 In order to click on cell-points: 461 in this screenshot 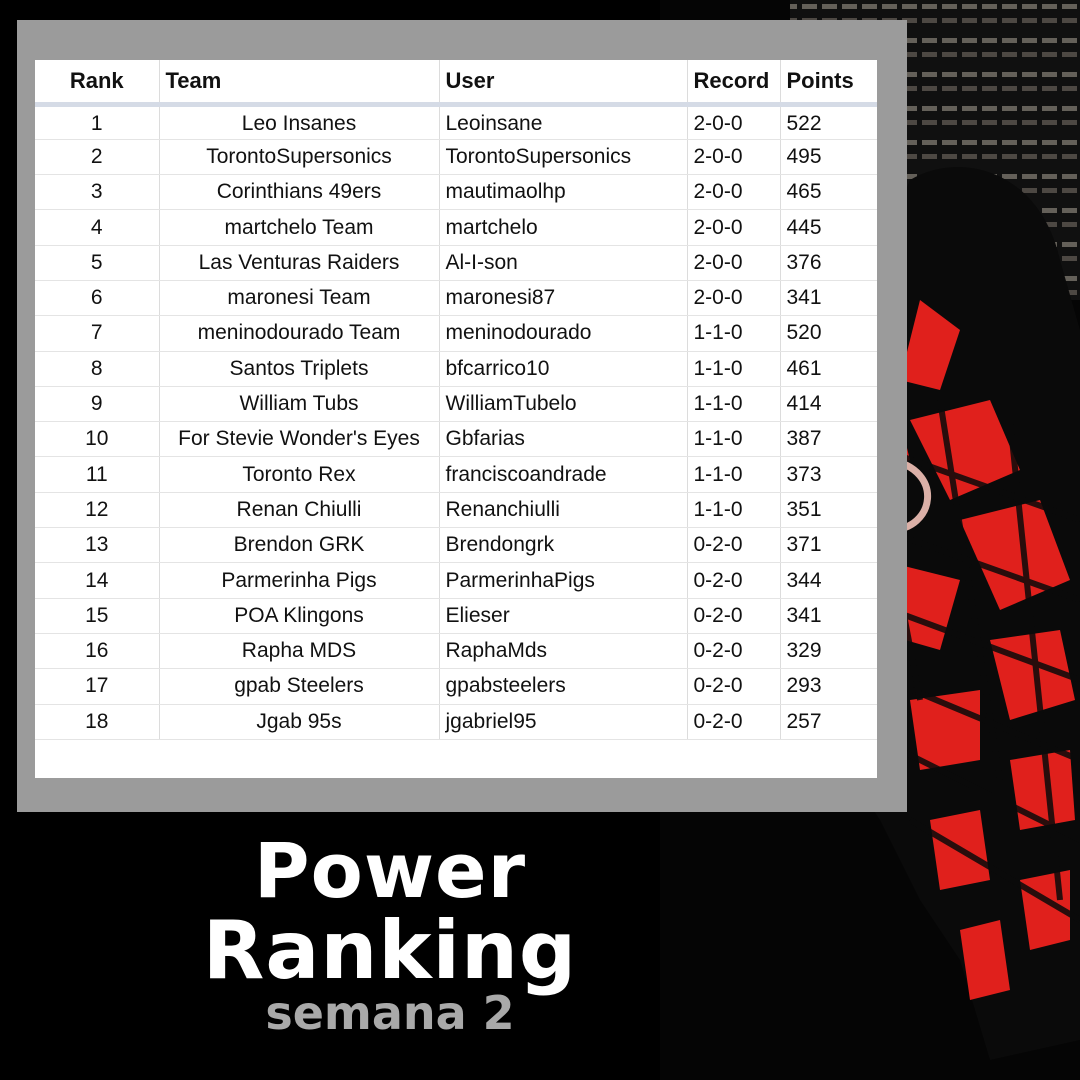, I will do `click(828, 369)`.